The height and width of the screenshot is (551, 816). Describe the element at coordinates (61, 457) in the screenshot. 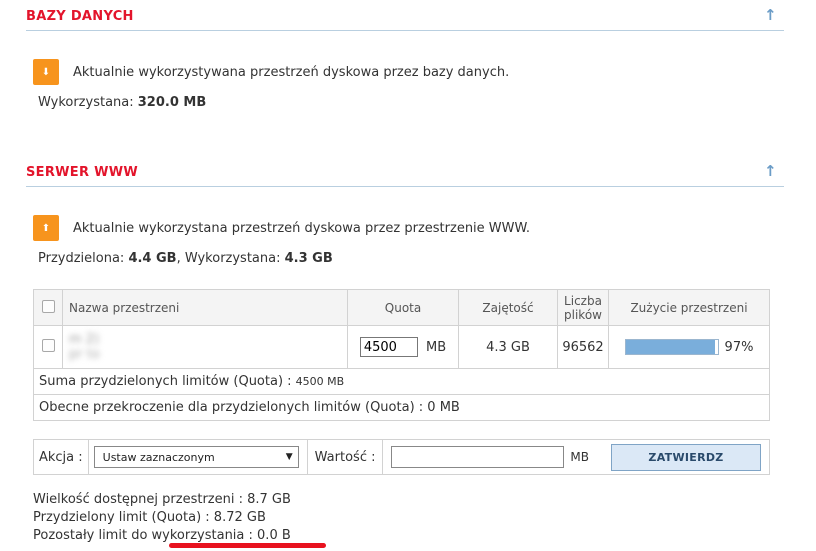

I see `action-label: Akcja :` at that location.